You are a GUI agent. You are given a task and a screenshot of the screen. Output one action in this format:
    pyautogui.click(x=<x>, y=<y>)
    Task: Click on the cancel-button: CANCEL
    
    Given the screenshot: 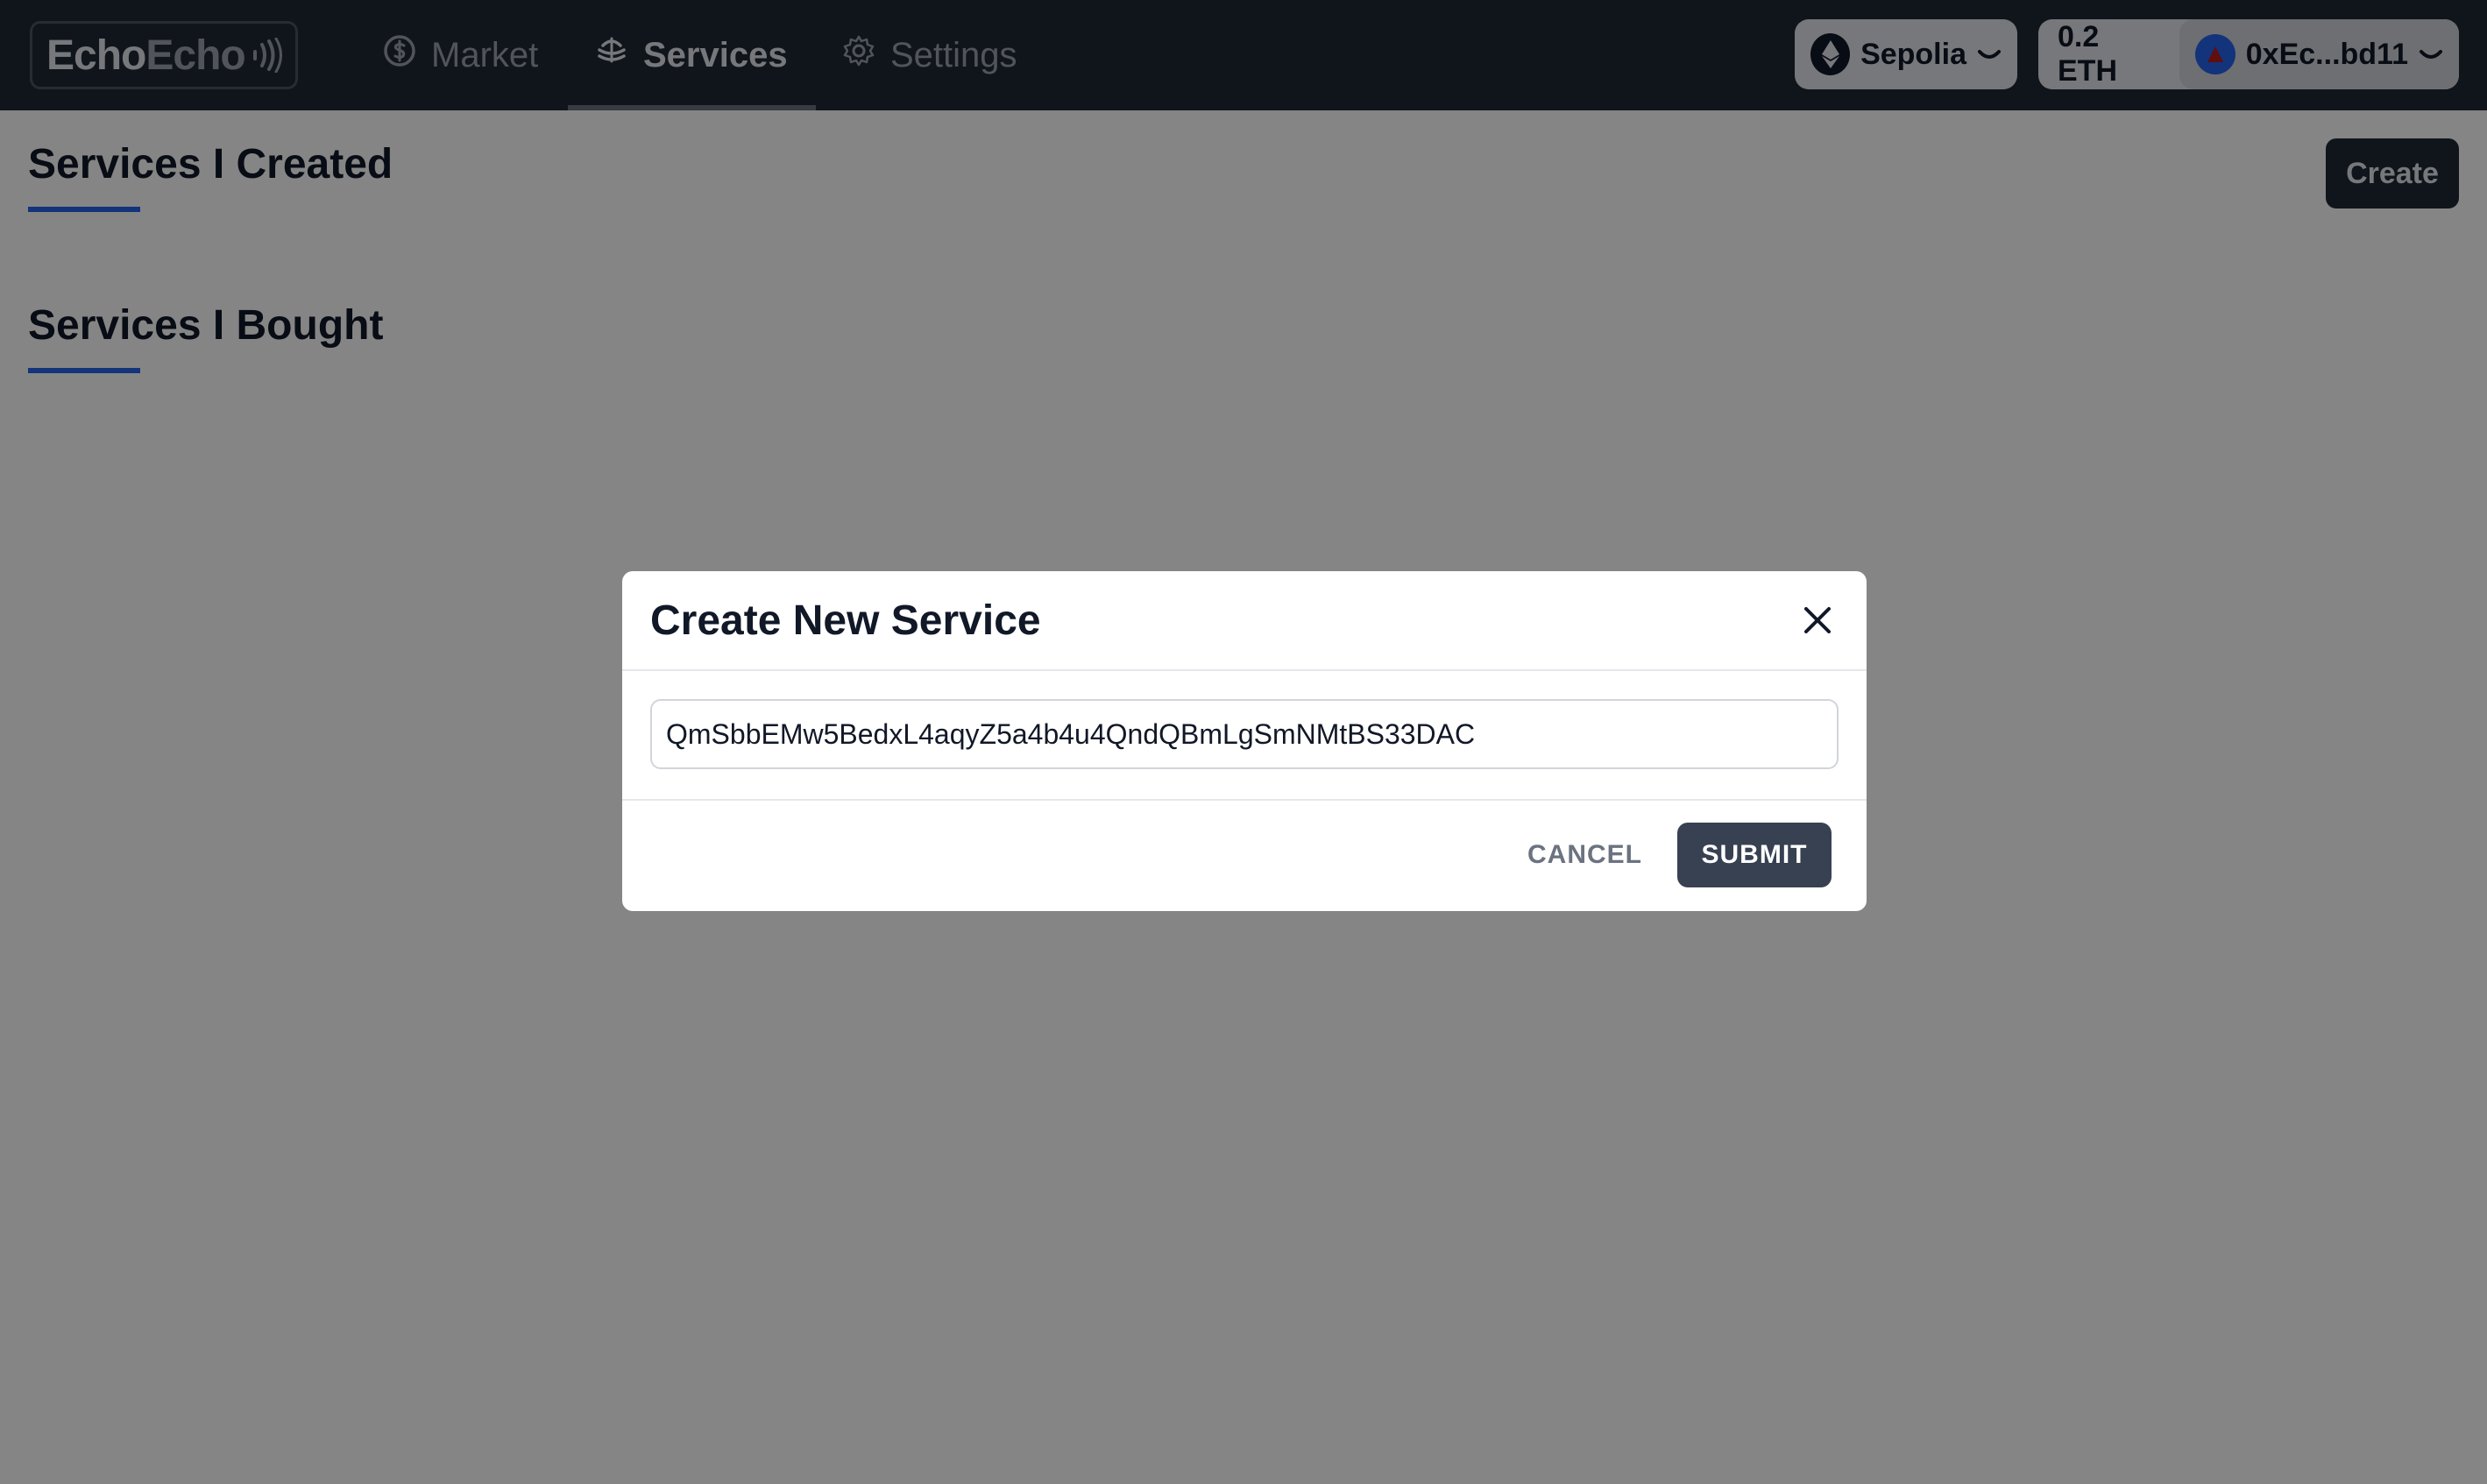 What is the action you would take?
    pyautogui.click(x=1584, y=855)
    